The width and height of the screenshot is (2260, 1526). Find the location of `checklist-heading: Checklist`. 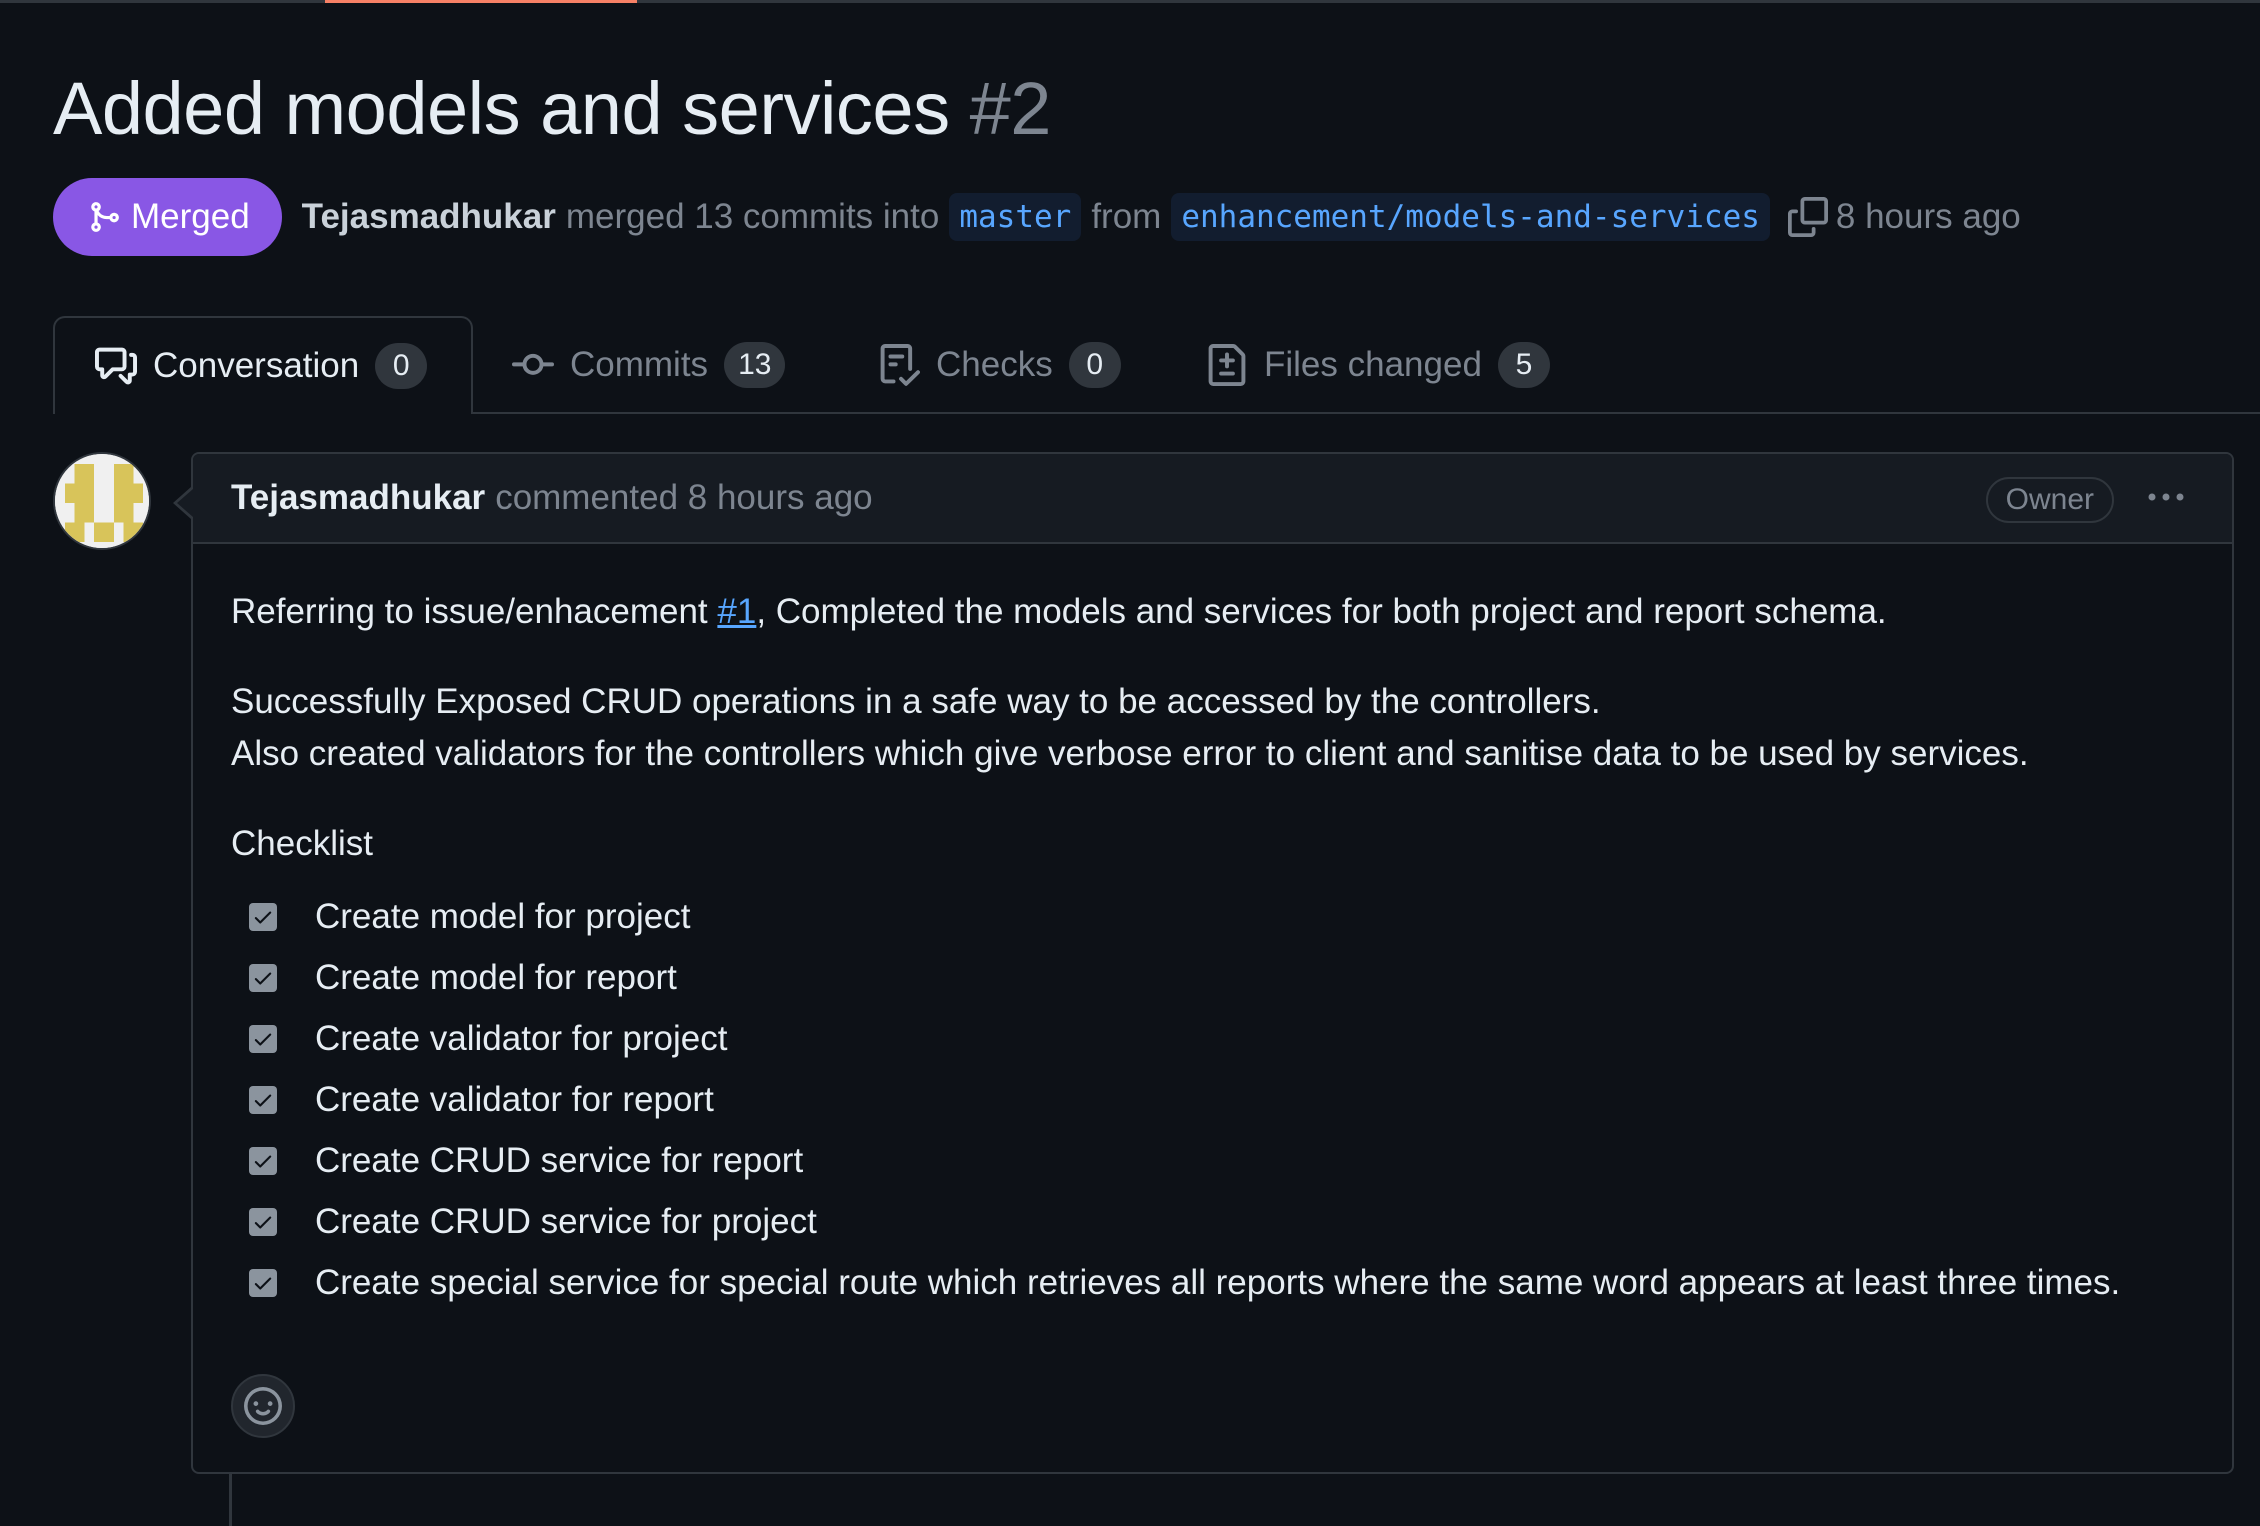

checklist-heading: Checklist is located at coordinates (302, 843).